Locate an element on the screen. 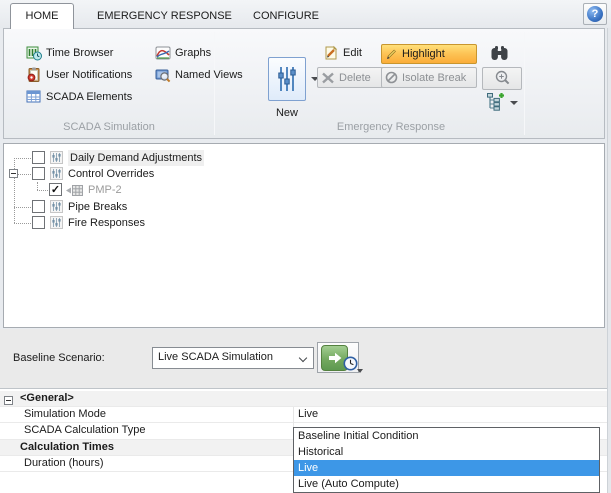 The height and width of the screenshot is (493, 611). help-icon: ? is located at coordinates (595, 14).